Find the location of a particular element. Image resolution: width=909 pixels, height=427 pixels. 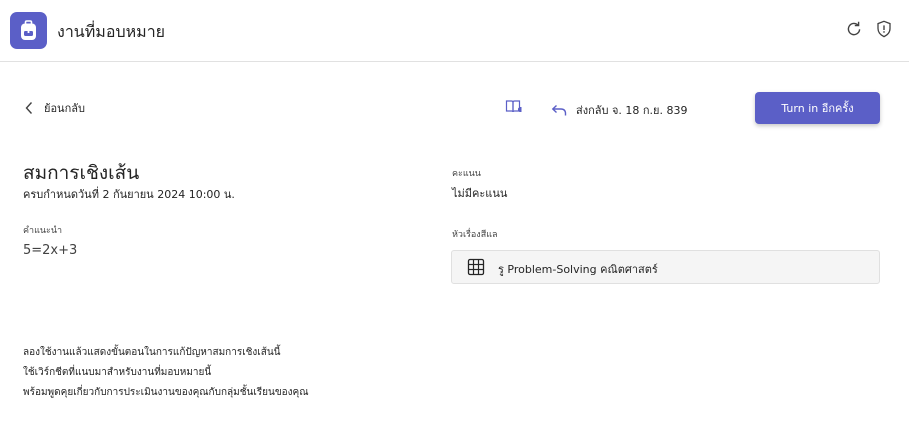

rubric-card: รู Problem-Solving คณิตศาสตร์ is located at coordinates (665, 267).